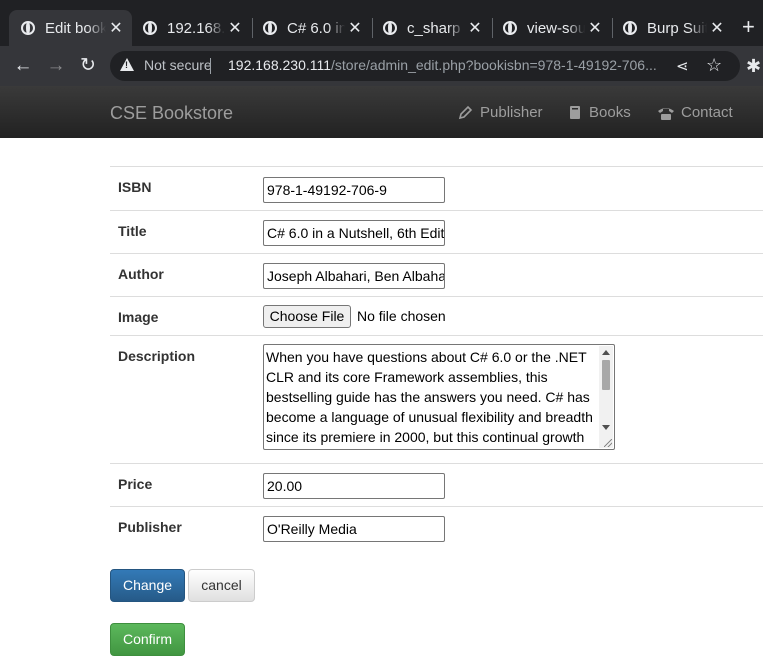 The image size is (763, 669). Describe the element at coordinates (316, 28) in the screenshot. I see `tab-label: C# 6.0 in a Nutshell` at that location.